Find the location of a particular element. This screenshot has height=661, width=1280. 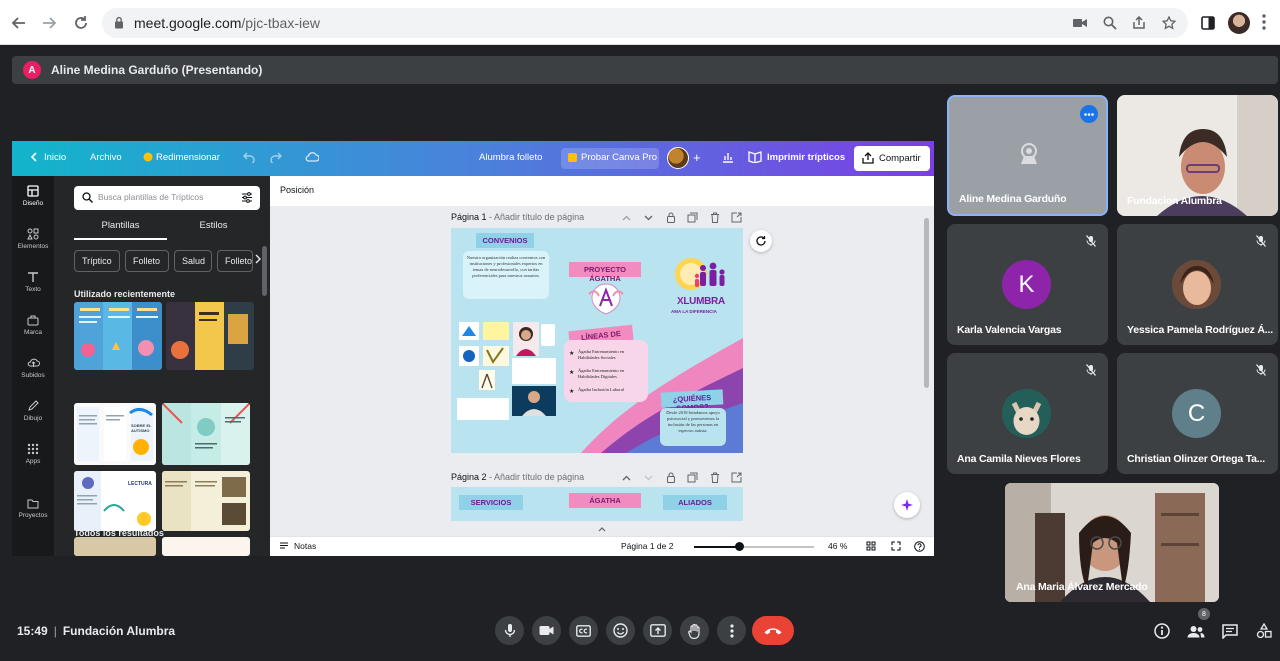

template-search-input: Busca plantillas de Trípticos is located at coordinates (167, 198).